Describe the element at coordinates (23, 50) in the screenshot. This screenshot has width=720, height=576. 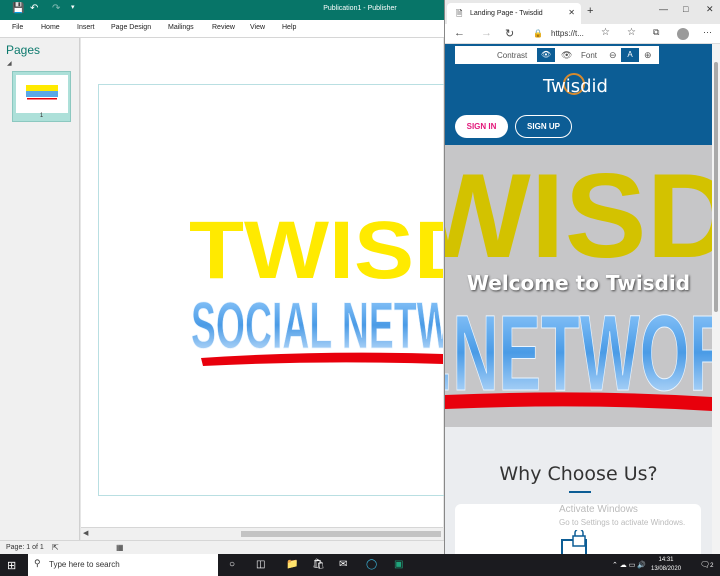
I see `pages-pane-title: Pages` at that location.